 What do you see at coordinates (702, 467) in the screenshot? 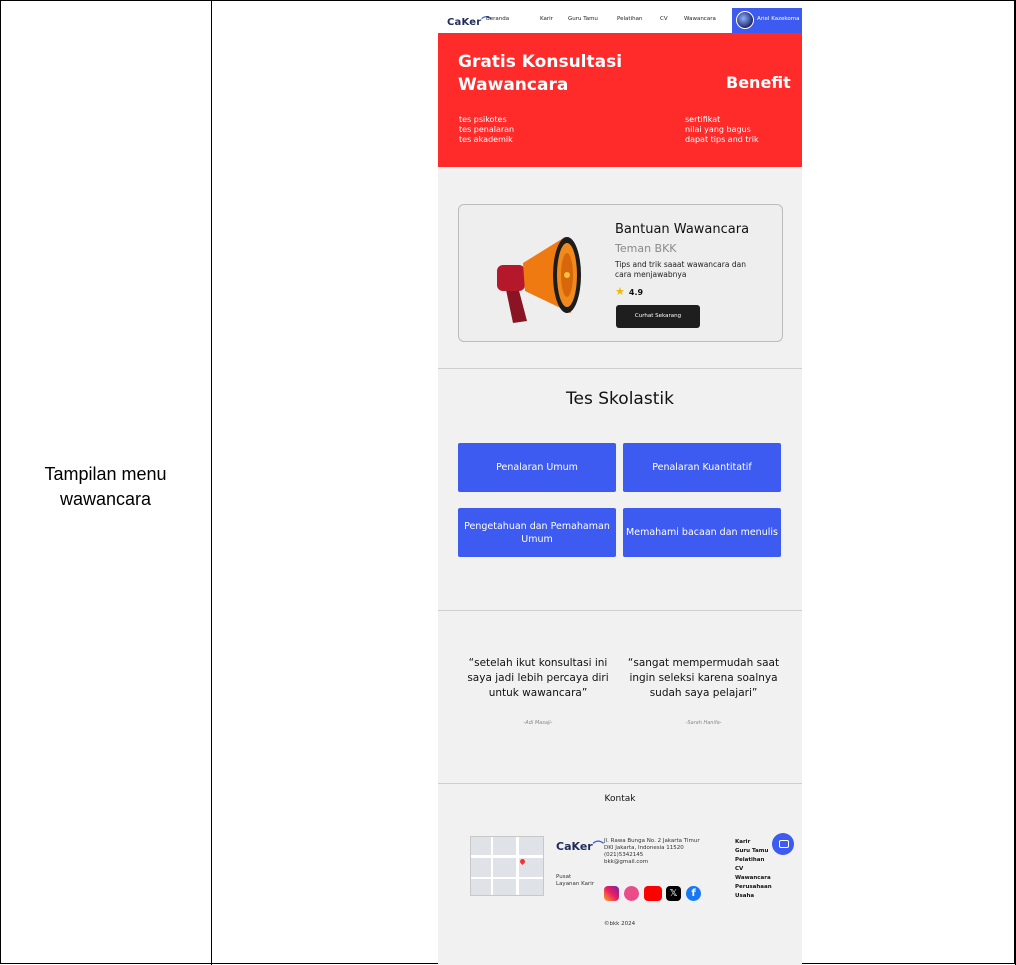
I see `penalaran-kuantitatif-button: Penalaran Kuantitatif` at bounding box center [702, 467].